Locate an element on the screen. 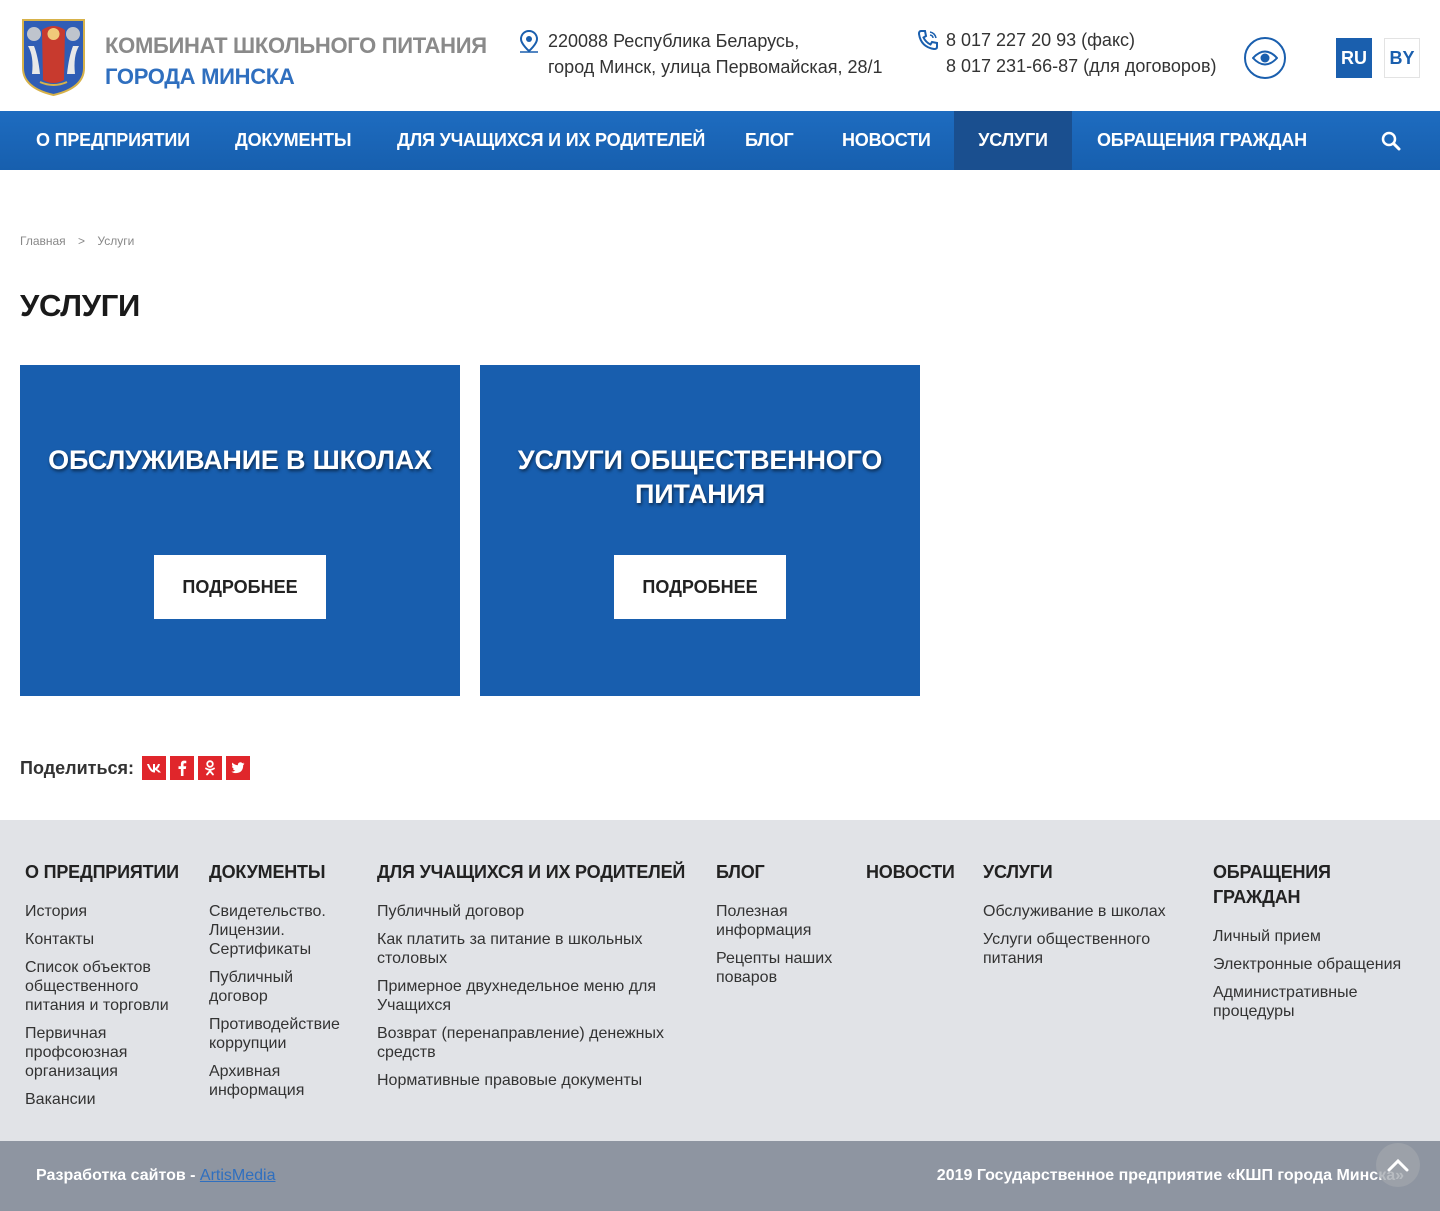 Image resolution: width=1440 pixels, height=1211 pixels. coat-of-arms-icon is located at coordinates (53, 56).